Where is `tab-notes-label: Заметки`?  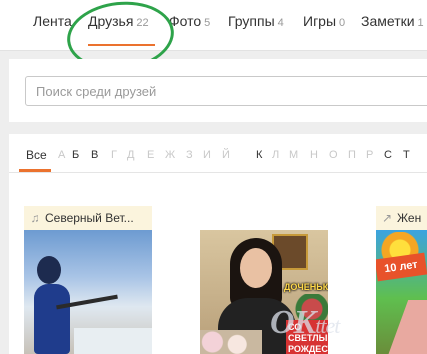
tab-notes-label: Заметки is located at coordinates (388, 21).